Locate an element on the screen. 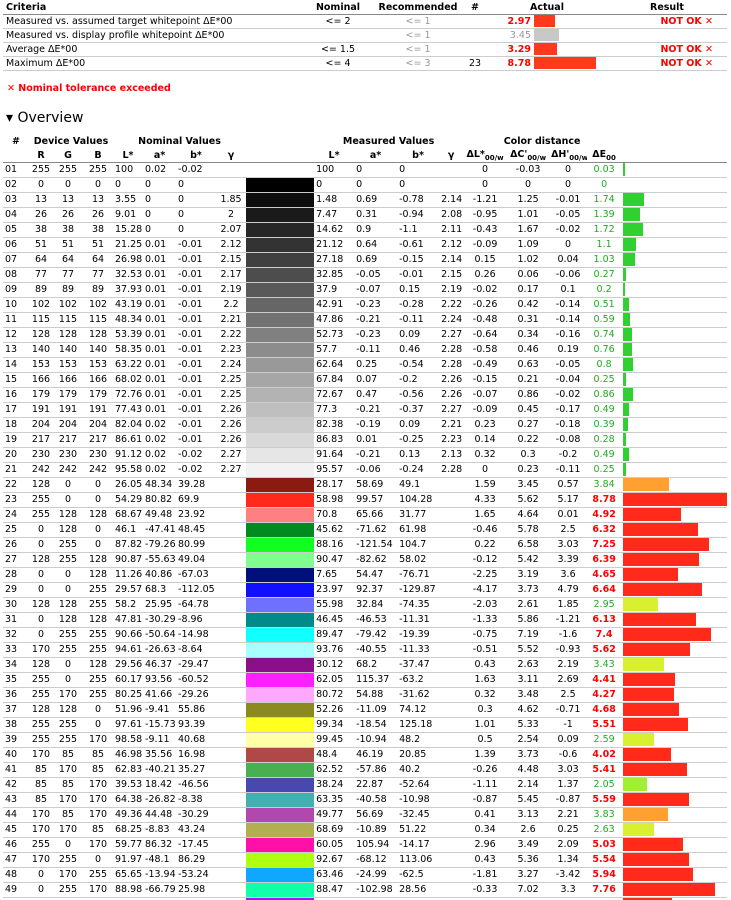  cell-4: 29.56 is located at coordinates (128, 665).